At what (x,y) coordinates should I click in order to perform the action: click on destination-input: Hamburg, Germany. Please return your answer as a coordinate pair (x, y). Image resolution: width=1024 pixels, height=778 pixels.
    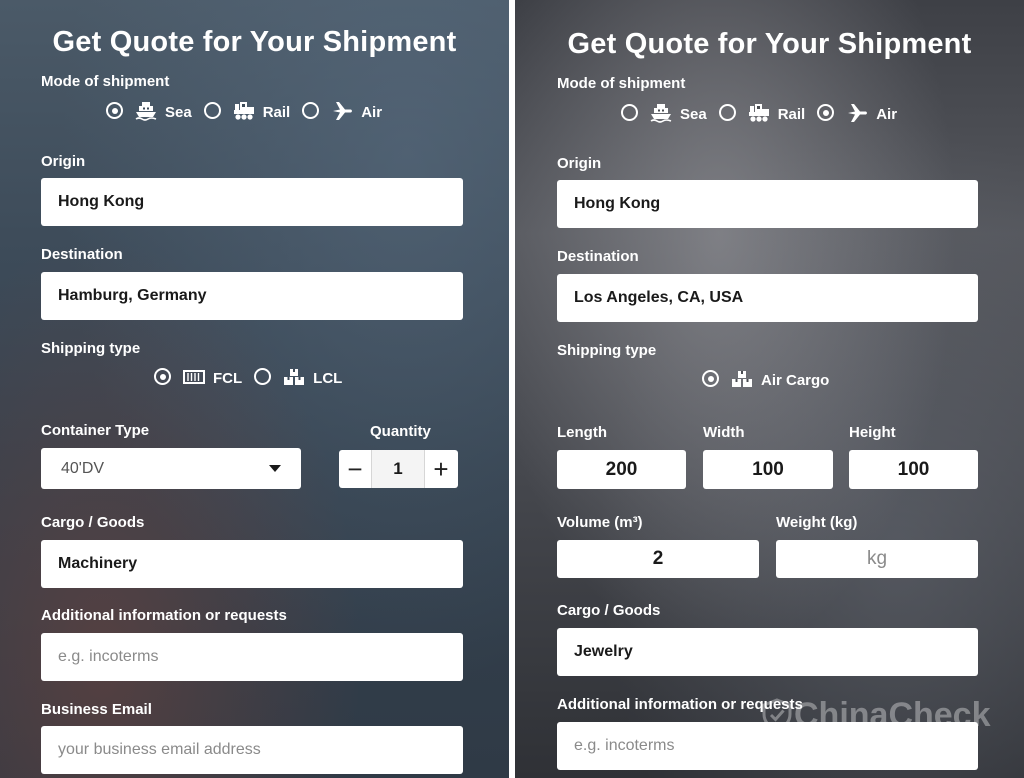
    Looking at the image, I should click on (252, 296).